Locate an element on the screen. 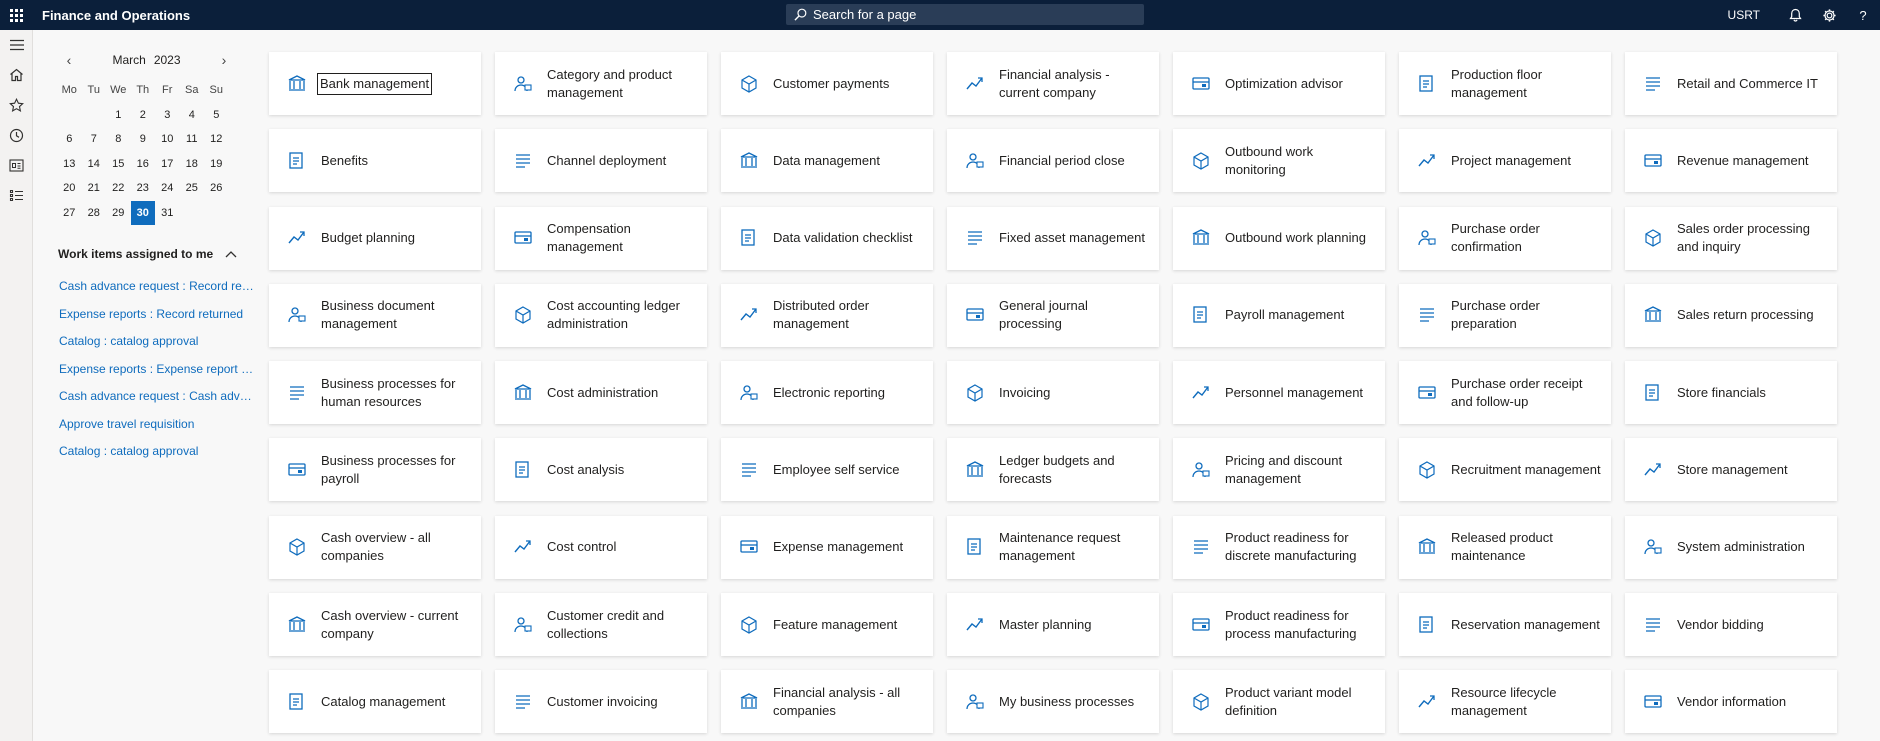 The height and width of the screenshot is (741, 1880). workspace-tile: Product variant model definition is located at coordinates (1279, 702).